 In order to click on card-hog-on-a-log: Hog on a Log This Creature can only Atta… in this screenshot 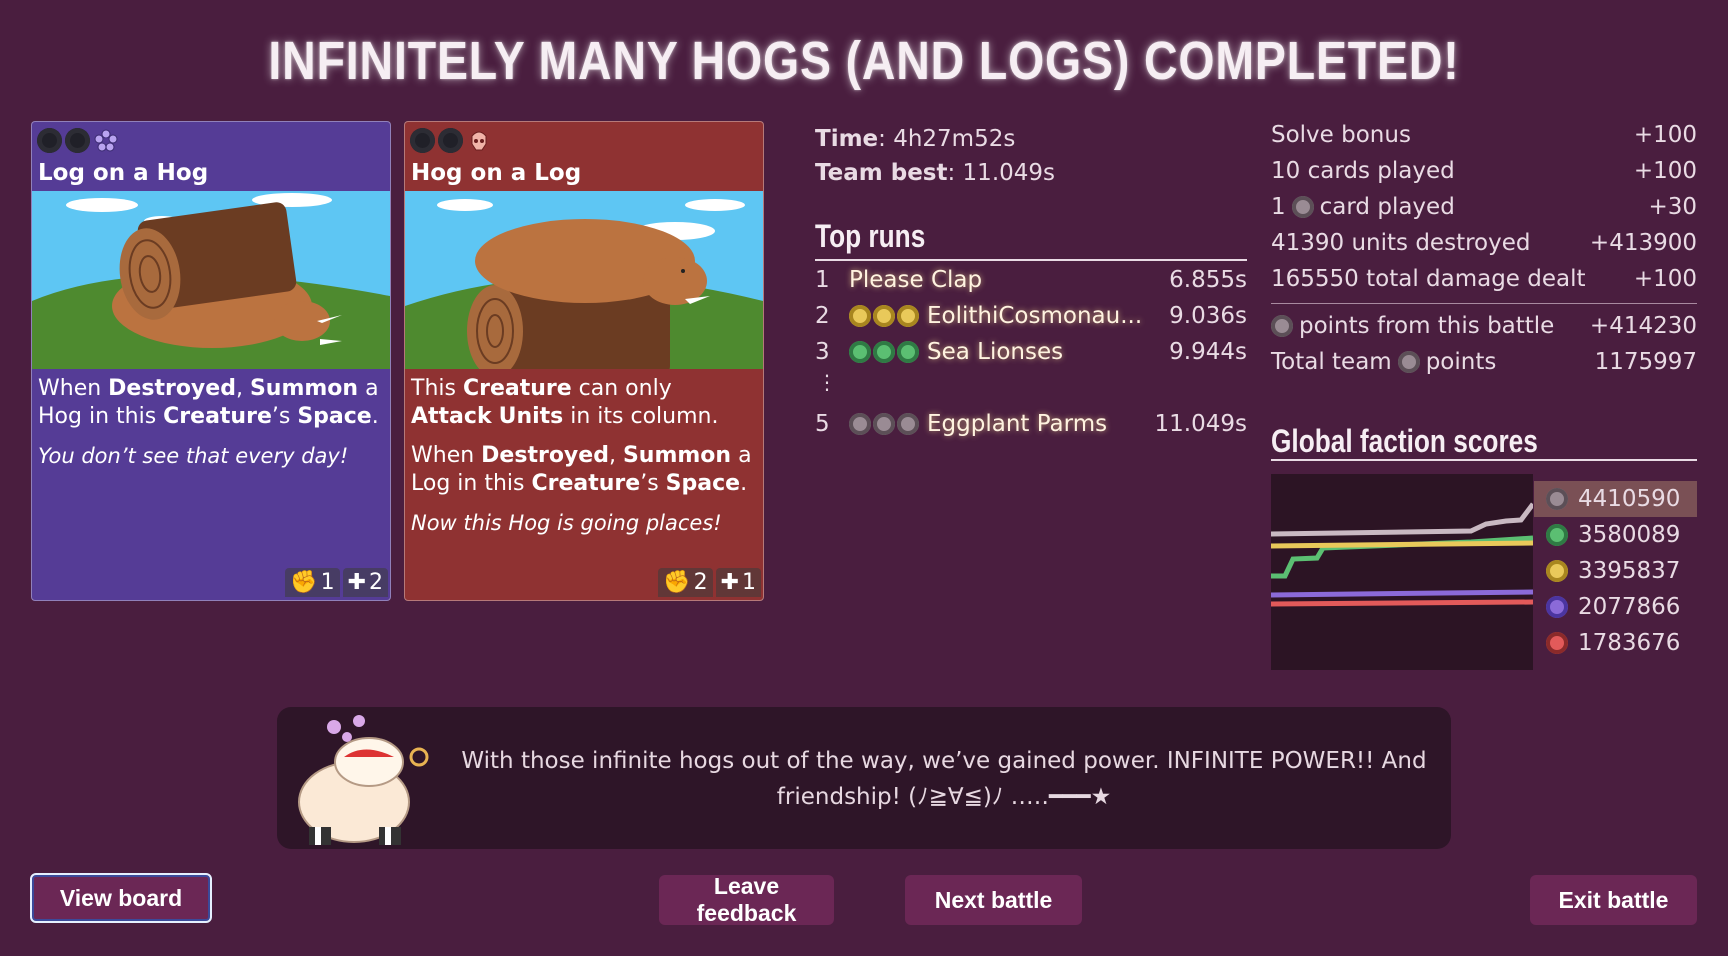, I will do `click(584, 361)`.